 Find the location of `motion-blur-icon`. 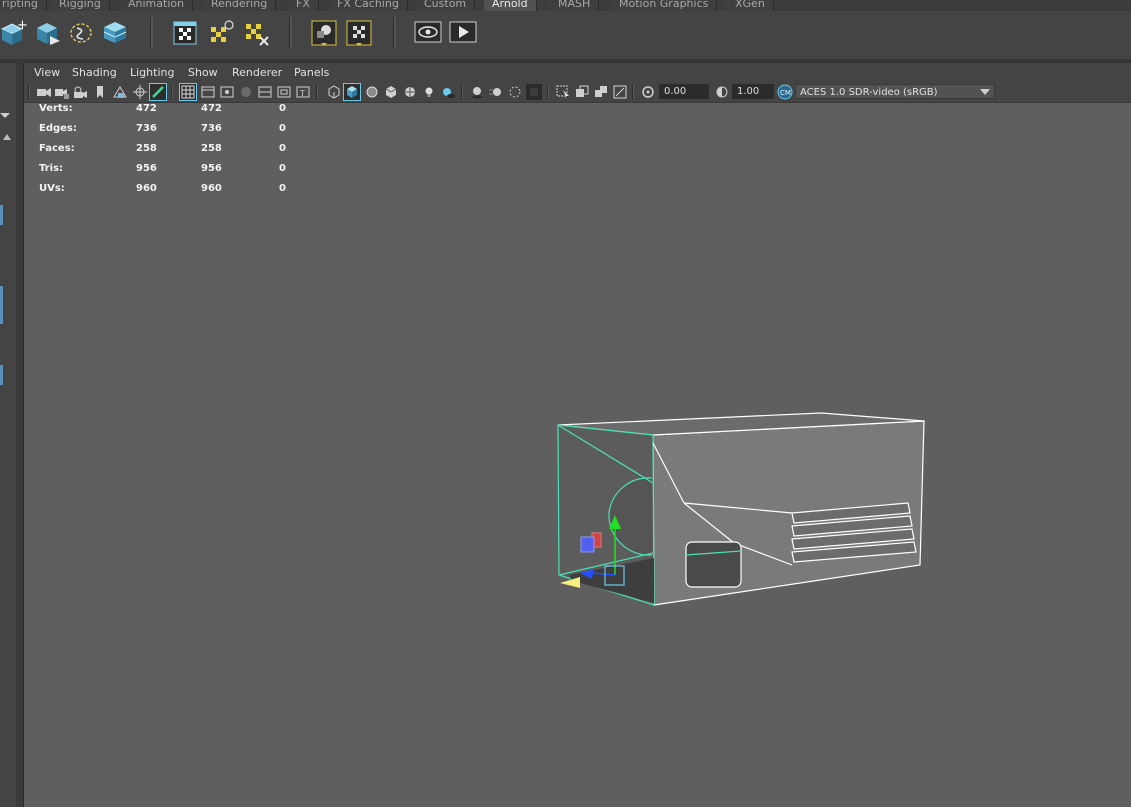

motion-blur-icon is located at coordinates (496, 92).